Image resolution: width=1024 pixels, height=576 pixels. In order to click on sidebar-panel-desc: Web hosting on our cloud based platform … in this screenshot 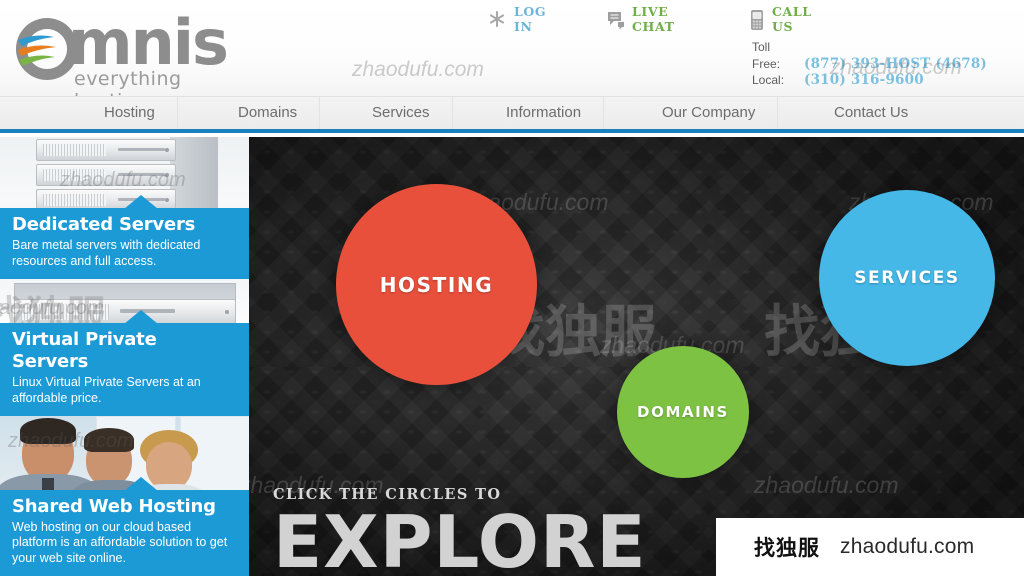, I will do `click(120, 542)`.